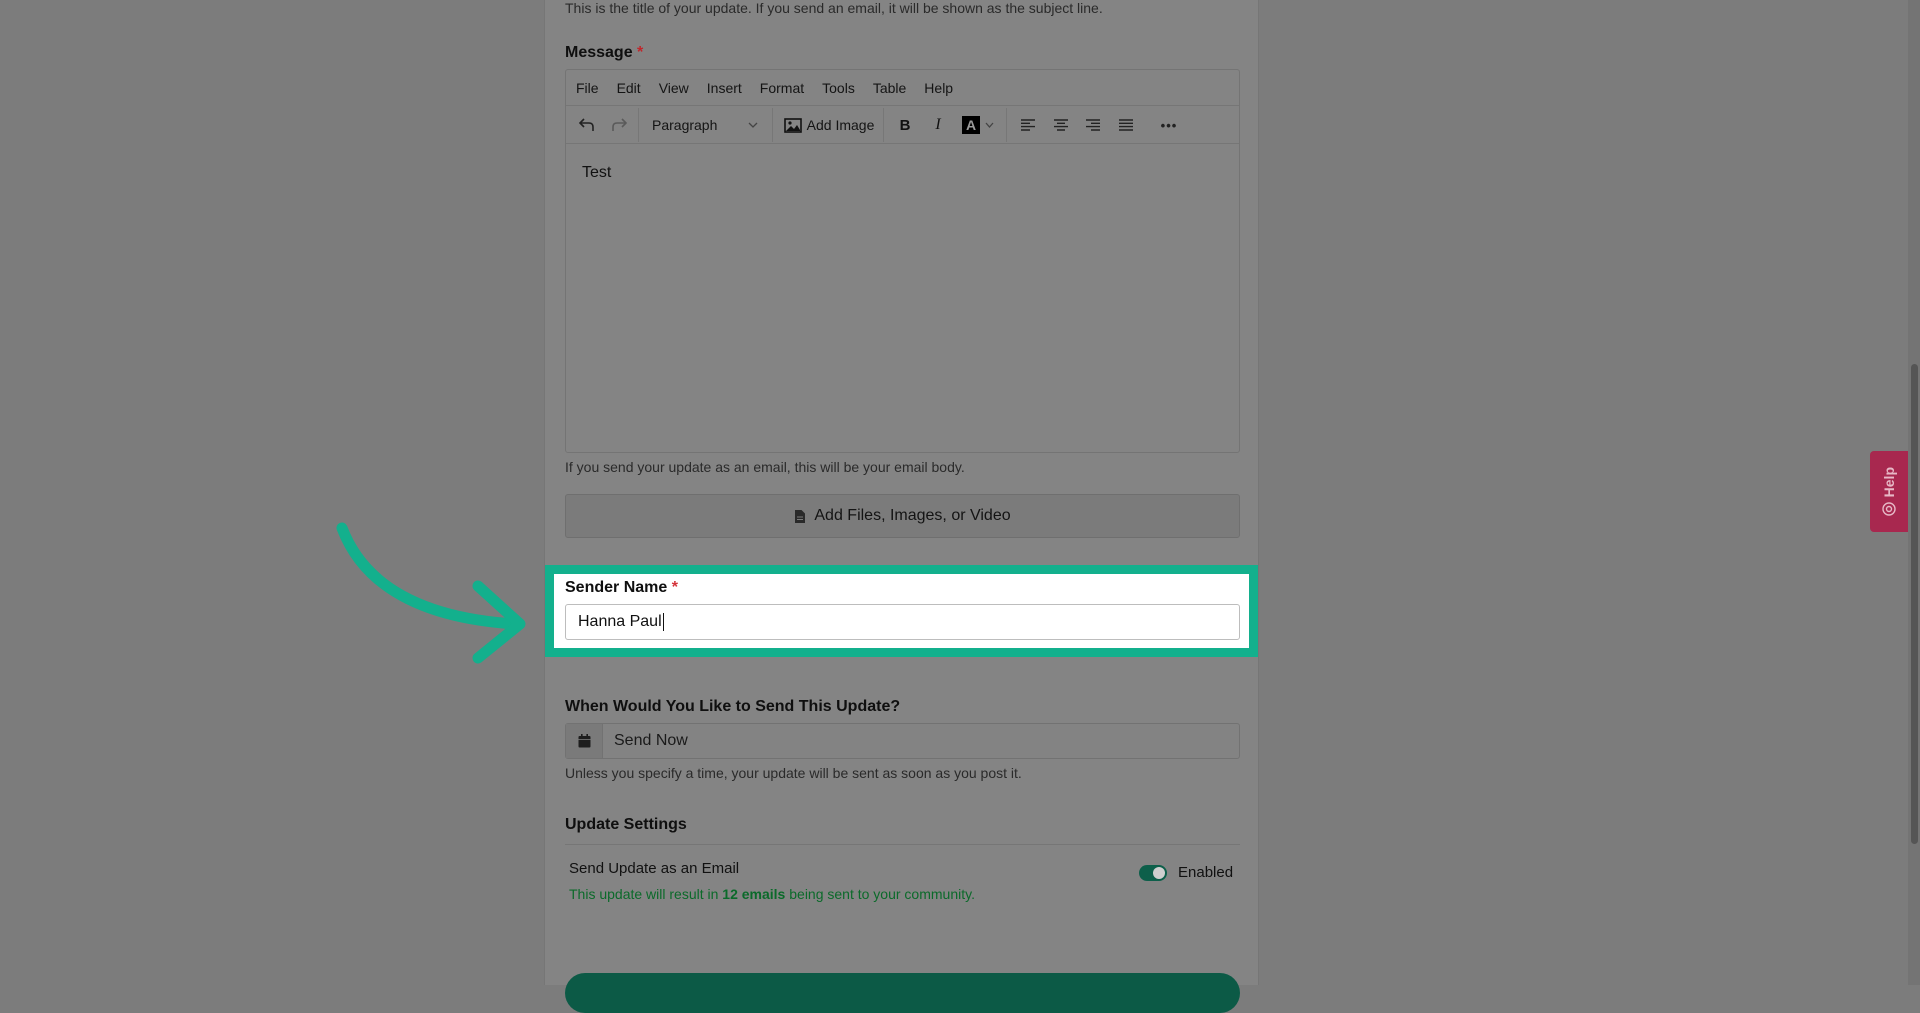 Image resolution: width=1920 pixels, height=1013 pixels. Describe the element at coordinates (616, 587) in the screenshot. I see `sender-name-label-text: Sender Name` at that location.